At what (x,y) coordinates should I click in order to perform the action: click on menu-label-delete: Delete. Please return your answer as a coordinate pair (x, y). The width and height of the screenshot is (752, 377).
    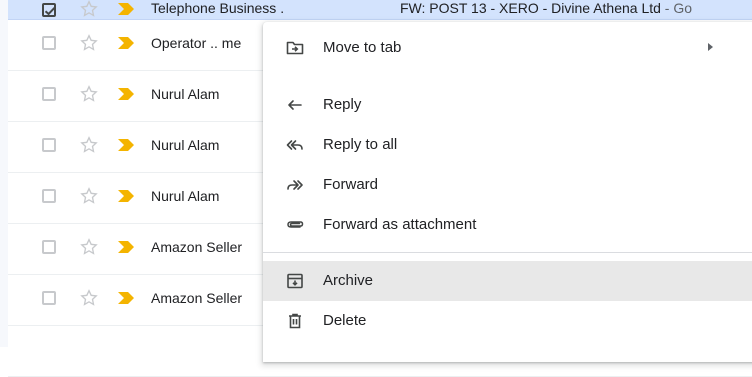
    Looking at the image, I should click on (345, 320).